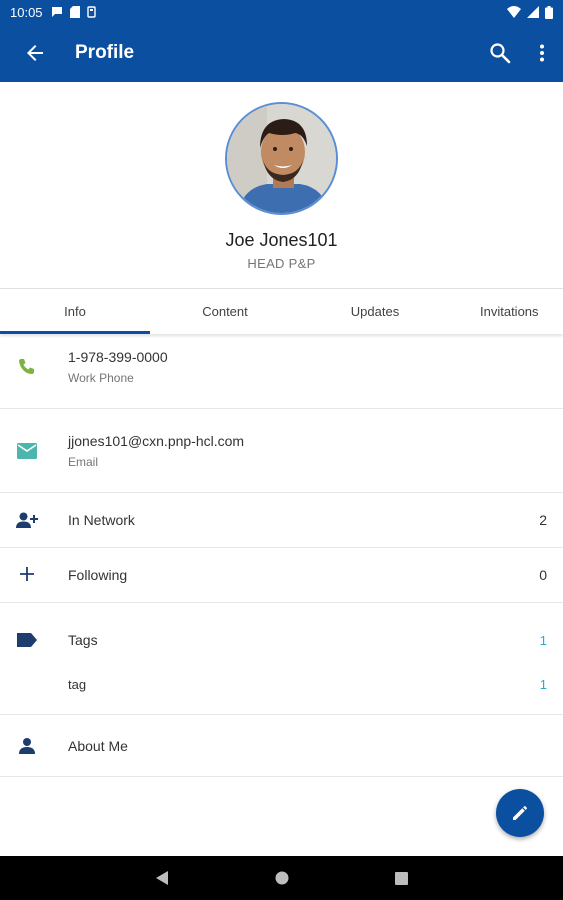  What do you see at coordinates (506, 311) in the screenshot?
I see `tab-invitations: Invitations` at bounding box center [506, 311].